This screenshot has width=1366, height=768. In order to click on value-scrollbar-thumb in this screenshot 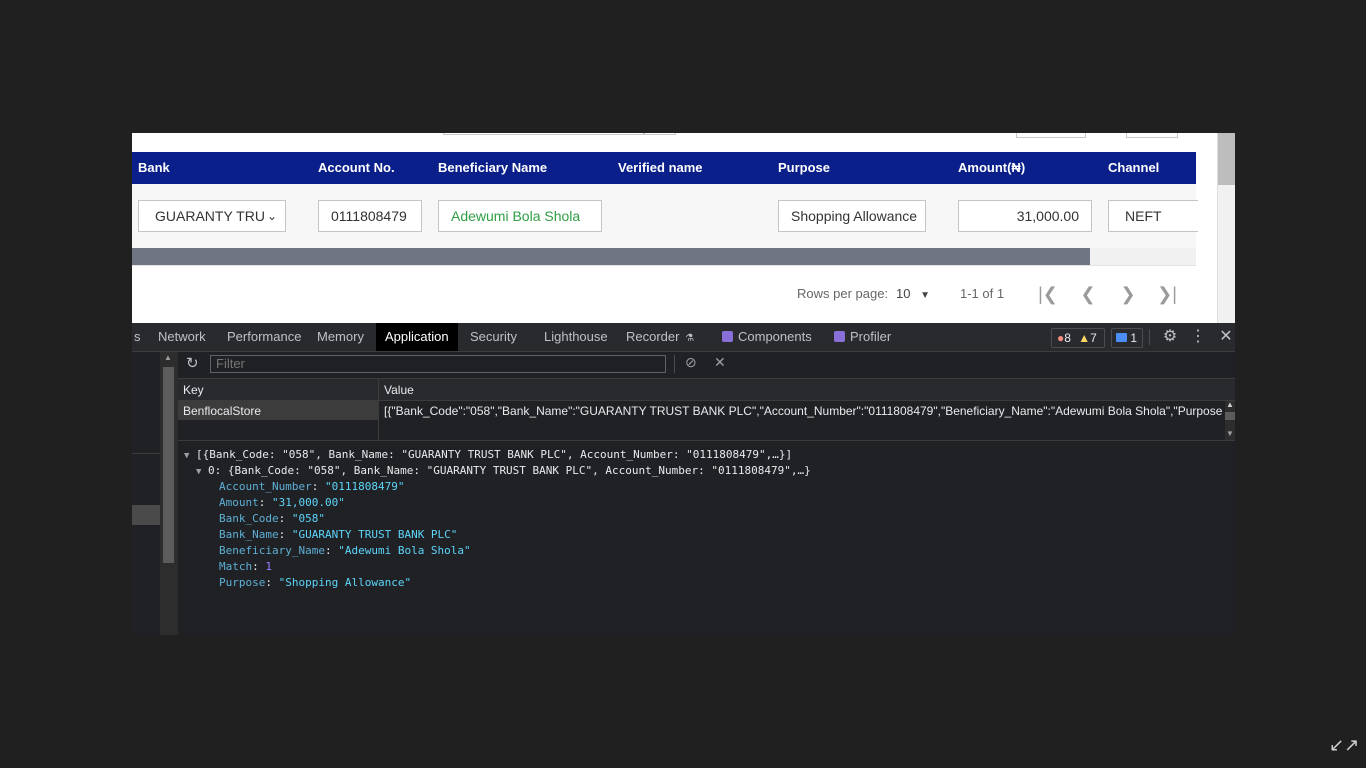, I will do `click(1230, 416)`.